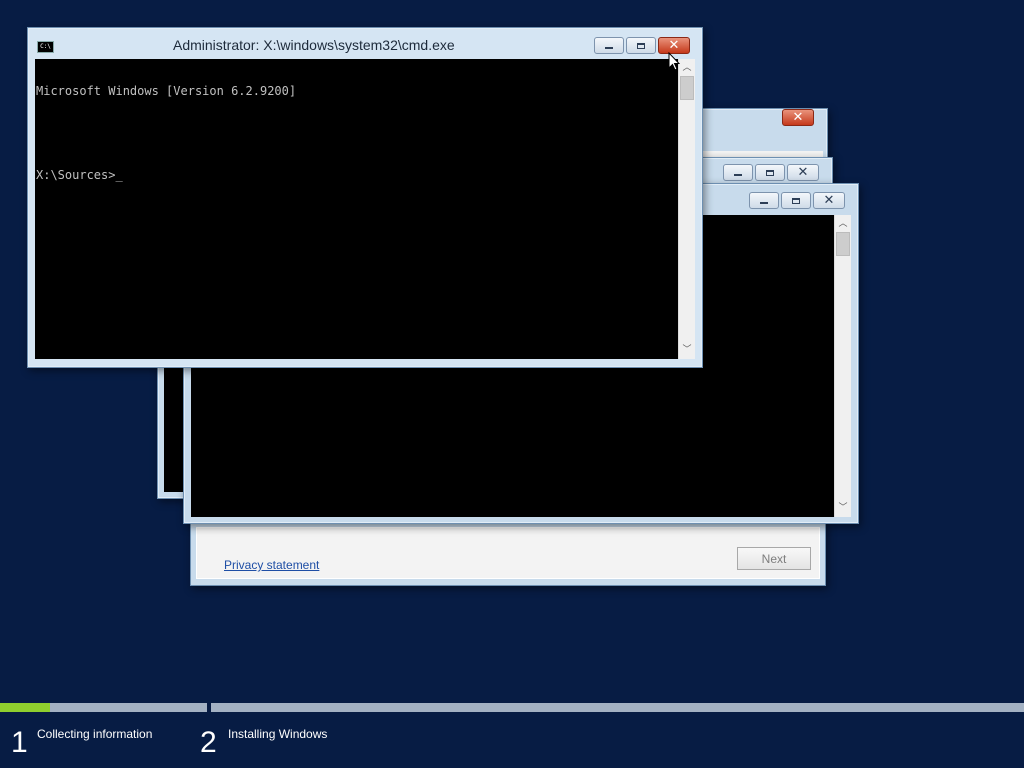 Image resolution: width=1024 pixels, height=768 pixels. I want to click on step-label: Collecting information, so click(95, 734).